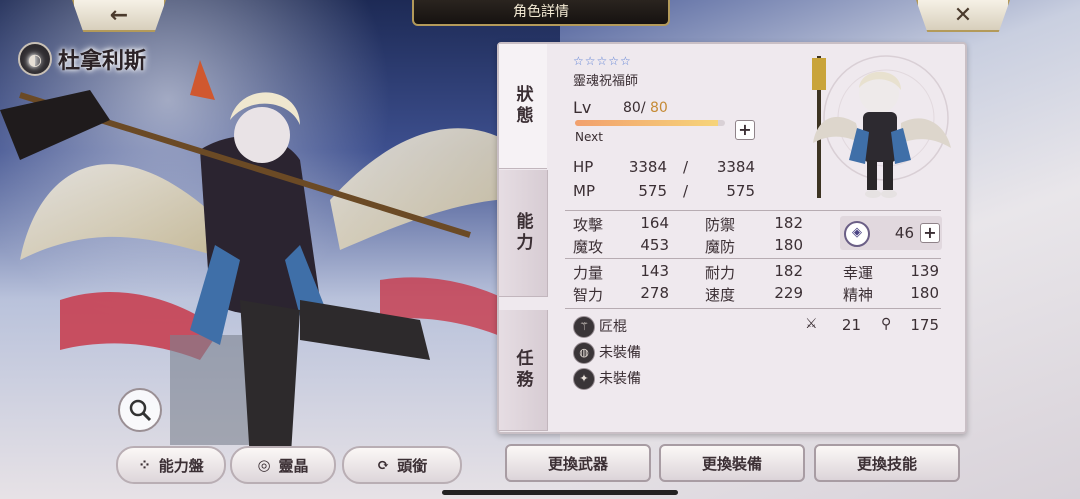  What do you see at coordinates (720, 225) in the screenshot?
I see `defense-label: 防禦` at bounding box center [720, 225].